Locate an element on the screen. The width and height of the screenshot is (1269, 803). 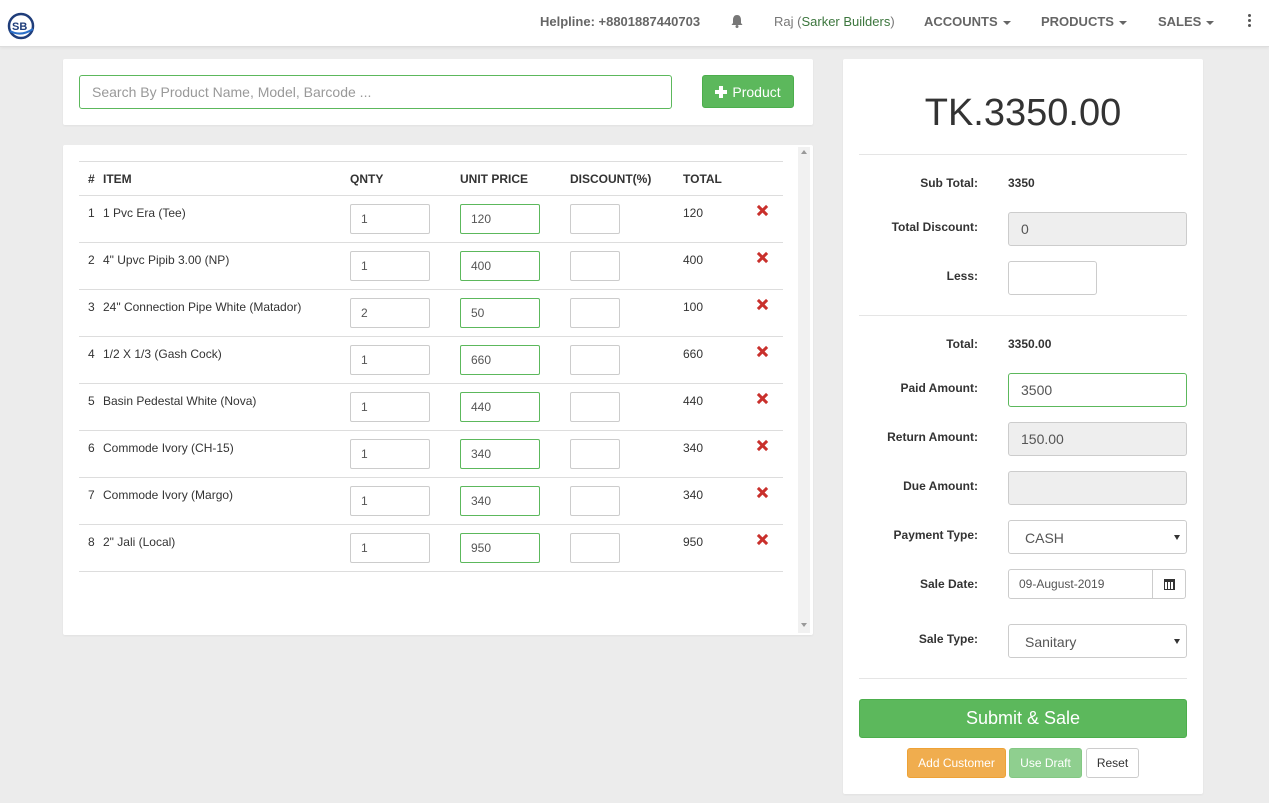
submit-sale-button: Submit & Sale is located at coordinates (1023, 718).